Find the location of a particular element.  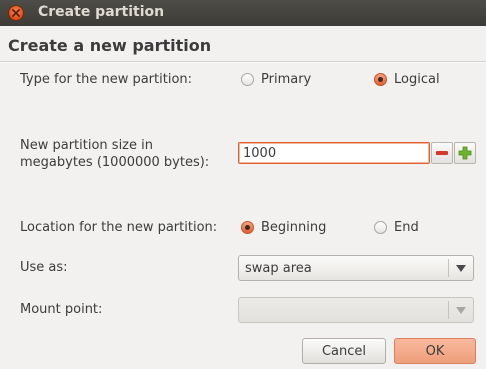

close-button is located at coordinates (16, 13).